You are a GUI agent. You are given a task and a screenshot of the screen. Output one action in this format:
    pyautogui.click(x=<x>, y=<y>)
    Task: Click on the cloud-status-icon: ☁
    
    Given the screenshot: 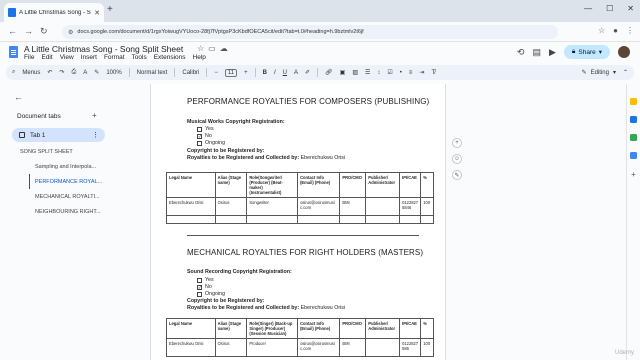 What is the action you would take?
    pyautogui.click(x=224, y=48)
    